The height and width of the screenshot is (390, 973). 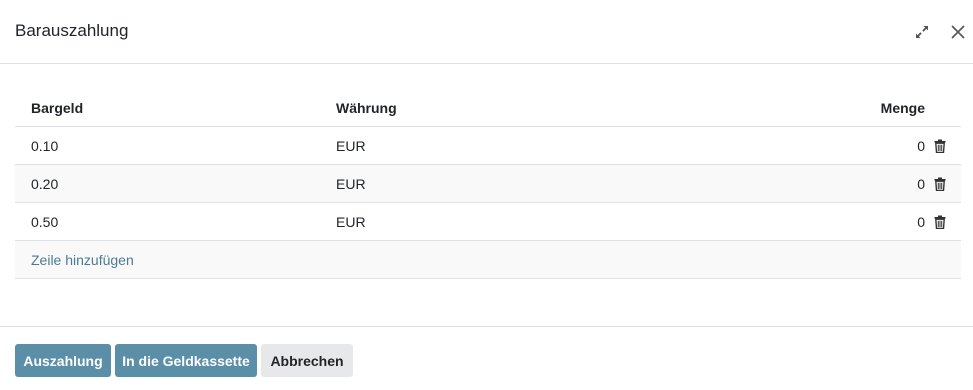 What do you see at coordinates (307, 360) in the screenshot?
I see `abbrechen-button: Abbrechen` at bounding box center [307, 360].